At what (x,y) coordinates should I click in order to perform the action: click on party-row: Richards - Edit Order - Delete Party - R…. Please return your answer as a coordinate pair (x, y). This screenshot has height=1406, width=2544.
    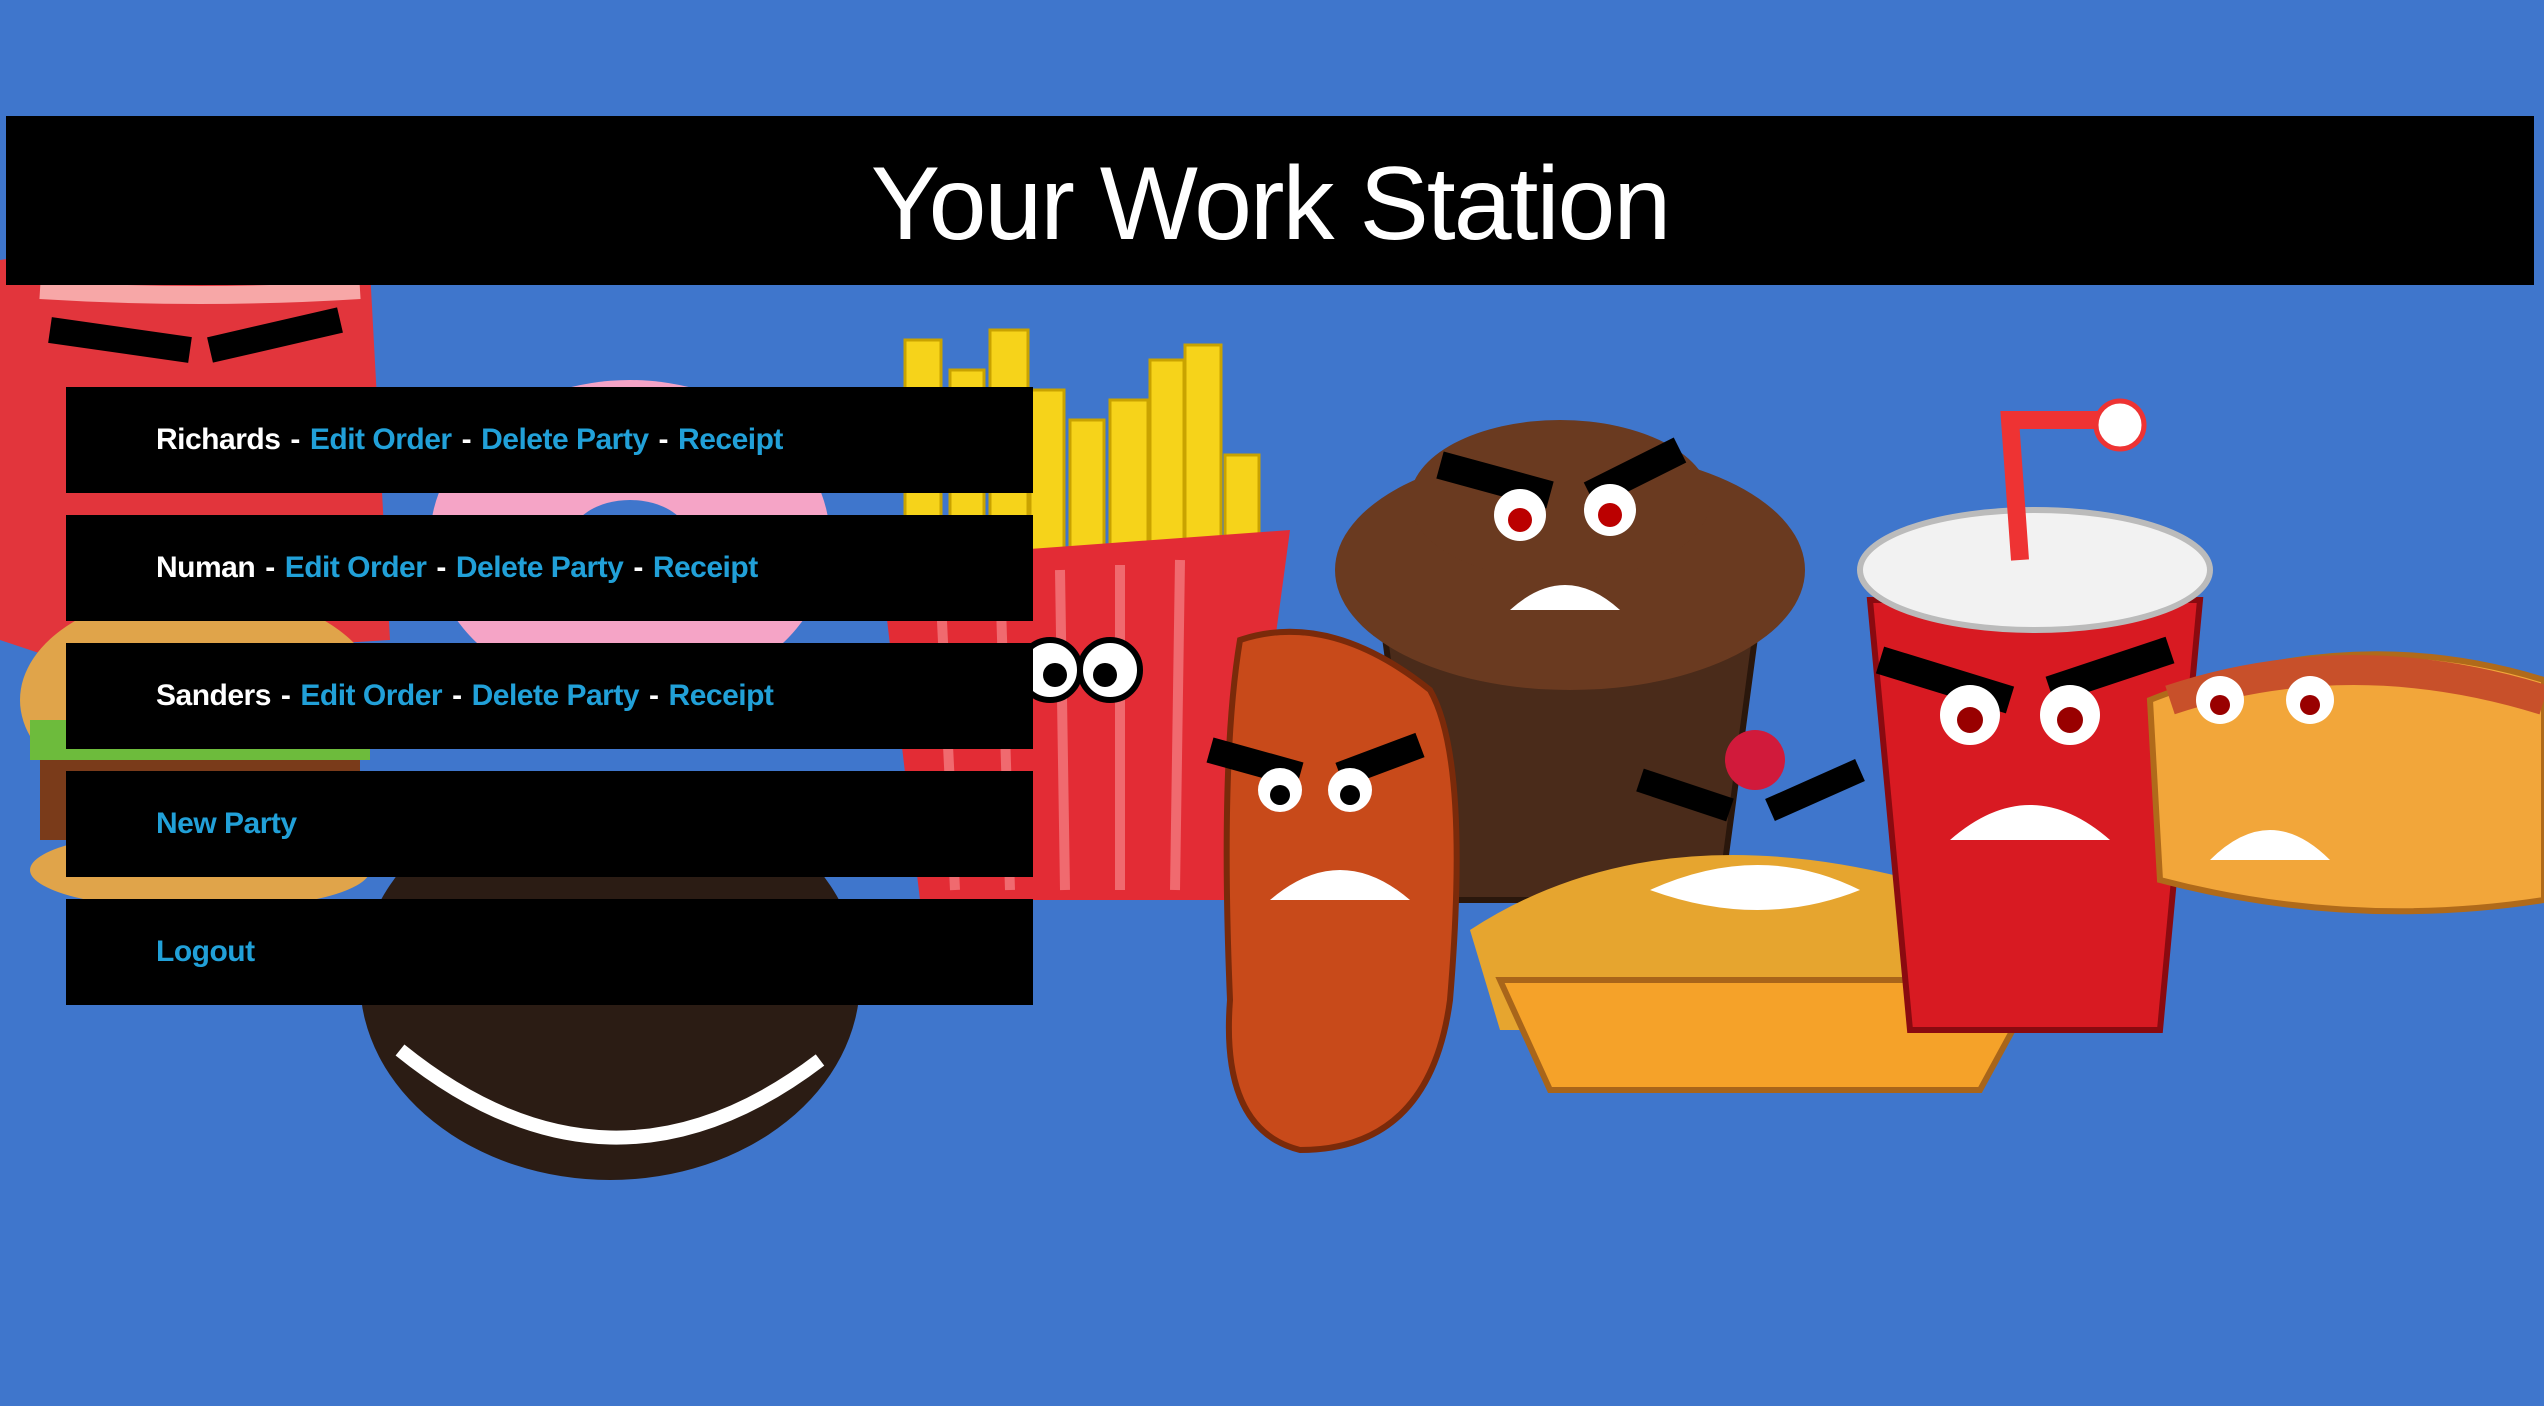
    Looking at the image, I should click on (549, 440).